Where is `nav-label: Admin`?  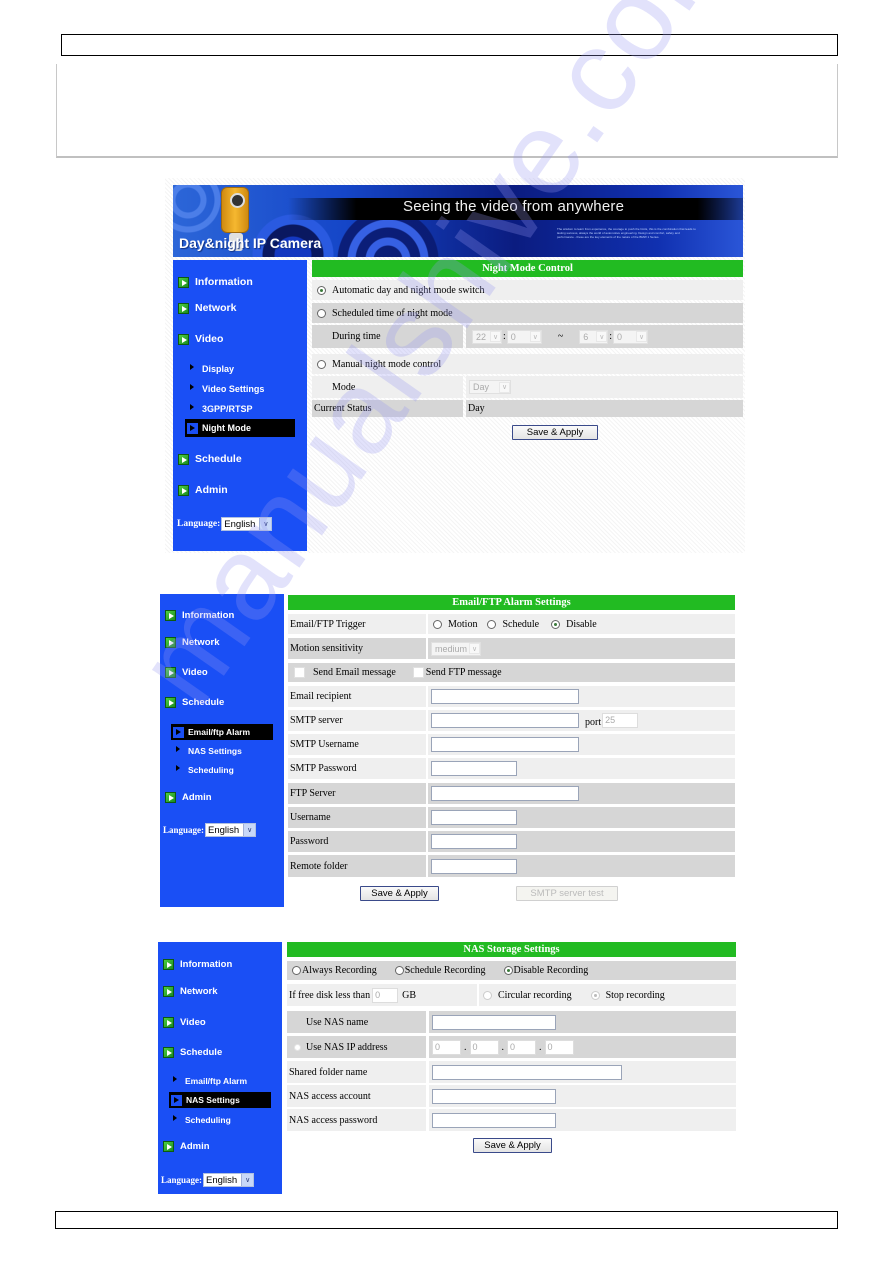 nav-label: Admin is located at coordinates (211, 490).